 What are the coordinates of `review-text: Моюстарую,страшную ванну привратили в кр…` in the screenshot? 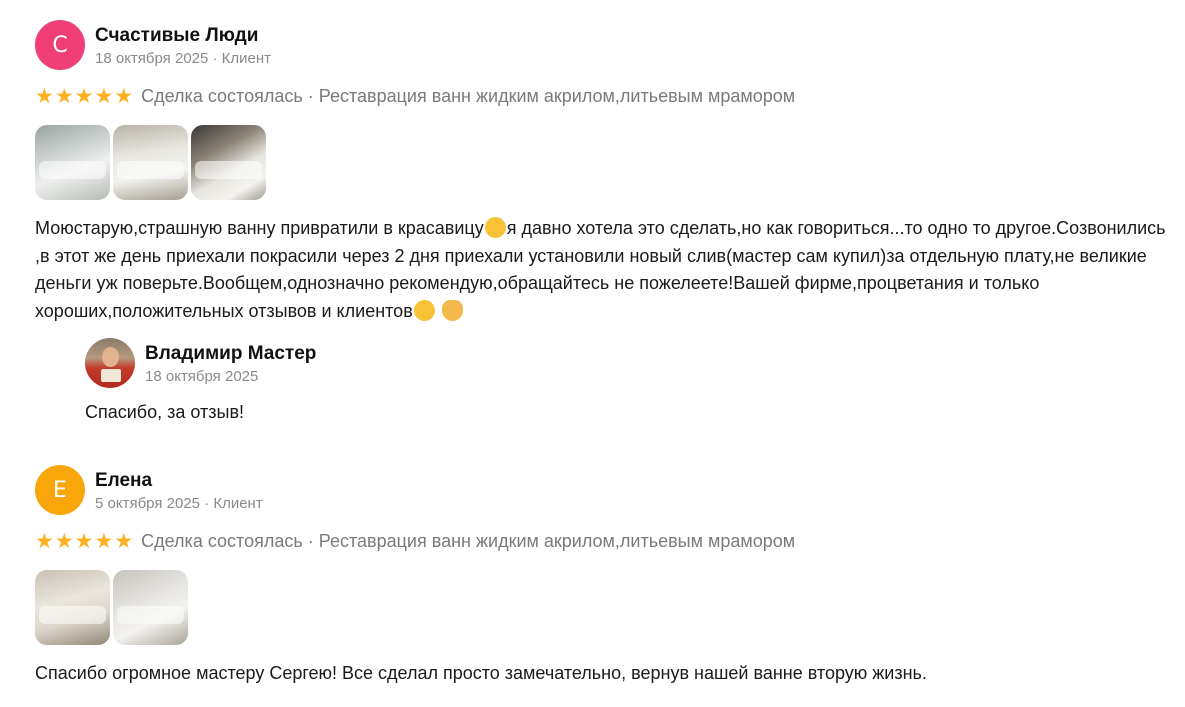 It's located at (602, 270).